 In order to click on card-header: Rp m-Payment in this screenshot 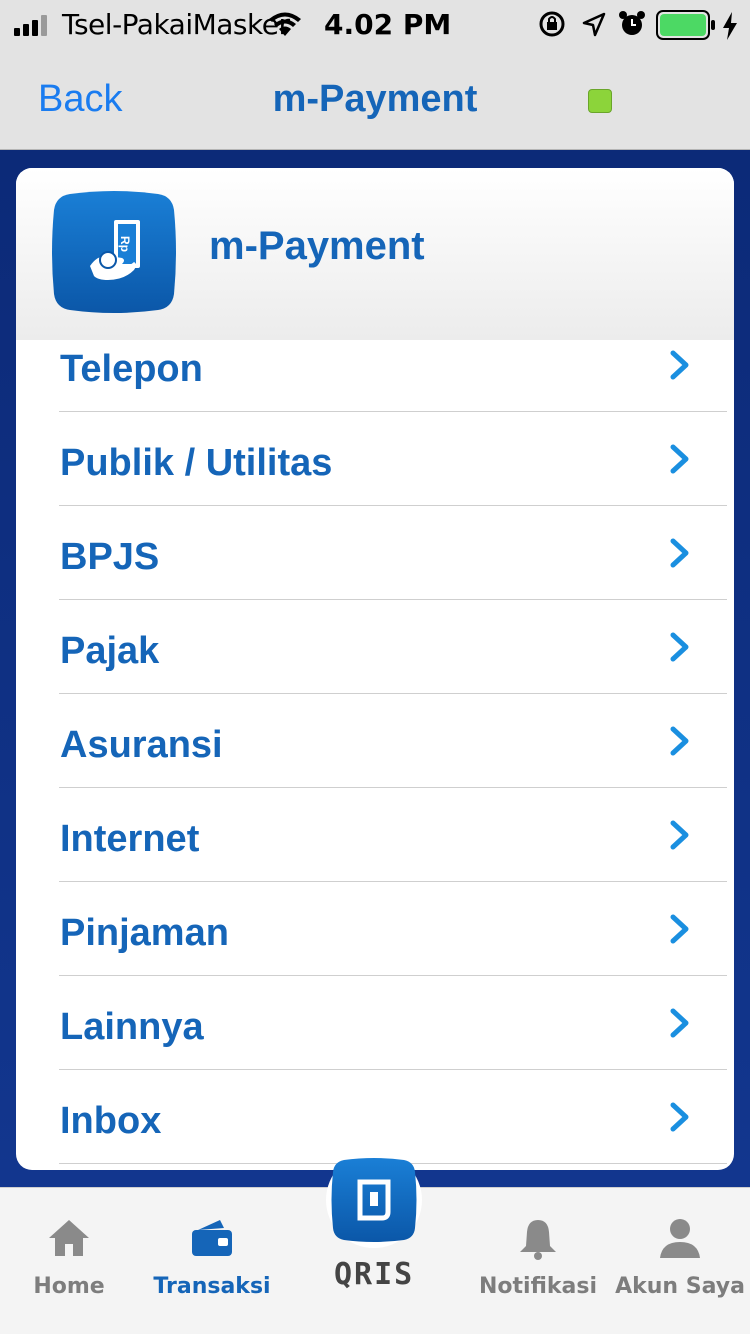, I will do `click(375, 254)`.